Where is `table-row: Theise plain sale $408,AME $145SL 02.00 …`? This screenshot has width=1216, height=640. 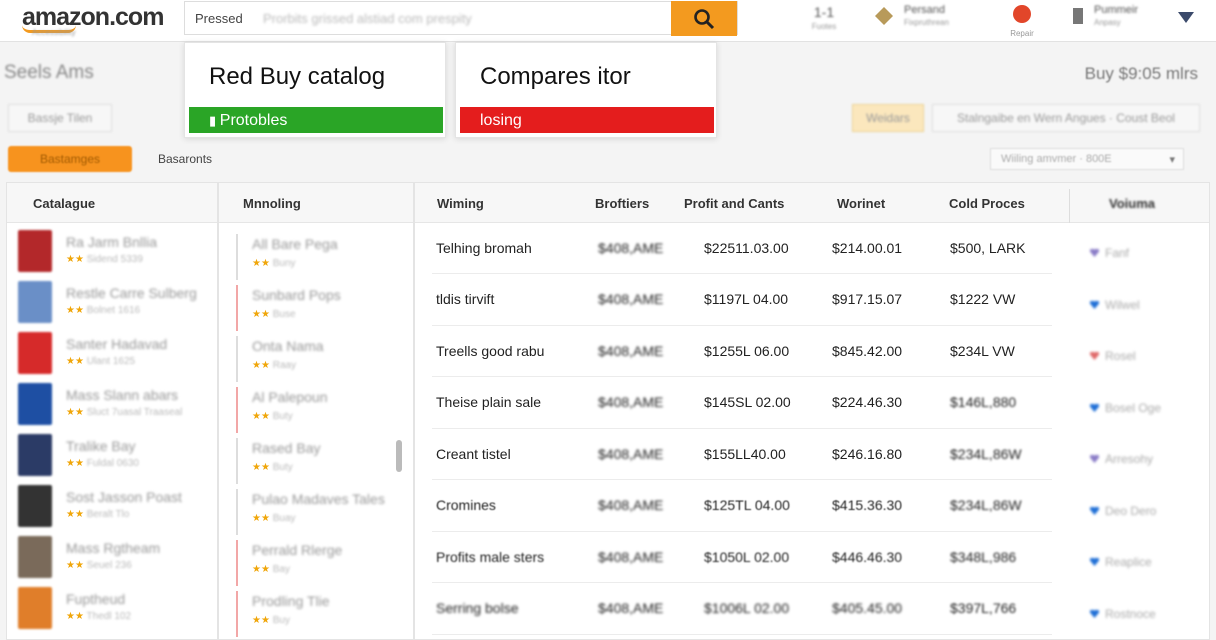
table-row: Theise plain sale $408,AME $145SL 02.00 … is located at coordinates (742, 402).